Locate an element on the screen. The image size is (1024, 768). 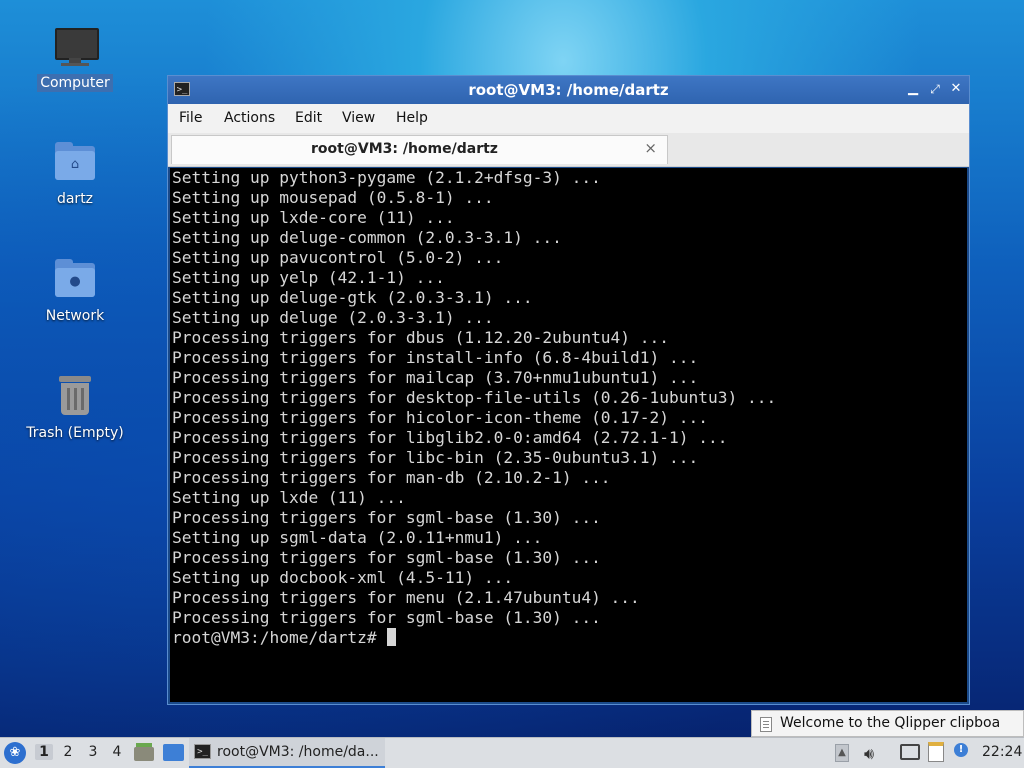
prompt-line: root@VM3:/home/dartz# is located at coordinates (568, 638).